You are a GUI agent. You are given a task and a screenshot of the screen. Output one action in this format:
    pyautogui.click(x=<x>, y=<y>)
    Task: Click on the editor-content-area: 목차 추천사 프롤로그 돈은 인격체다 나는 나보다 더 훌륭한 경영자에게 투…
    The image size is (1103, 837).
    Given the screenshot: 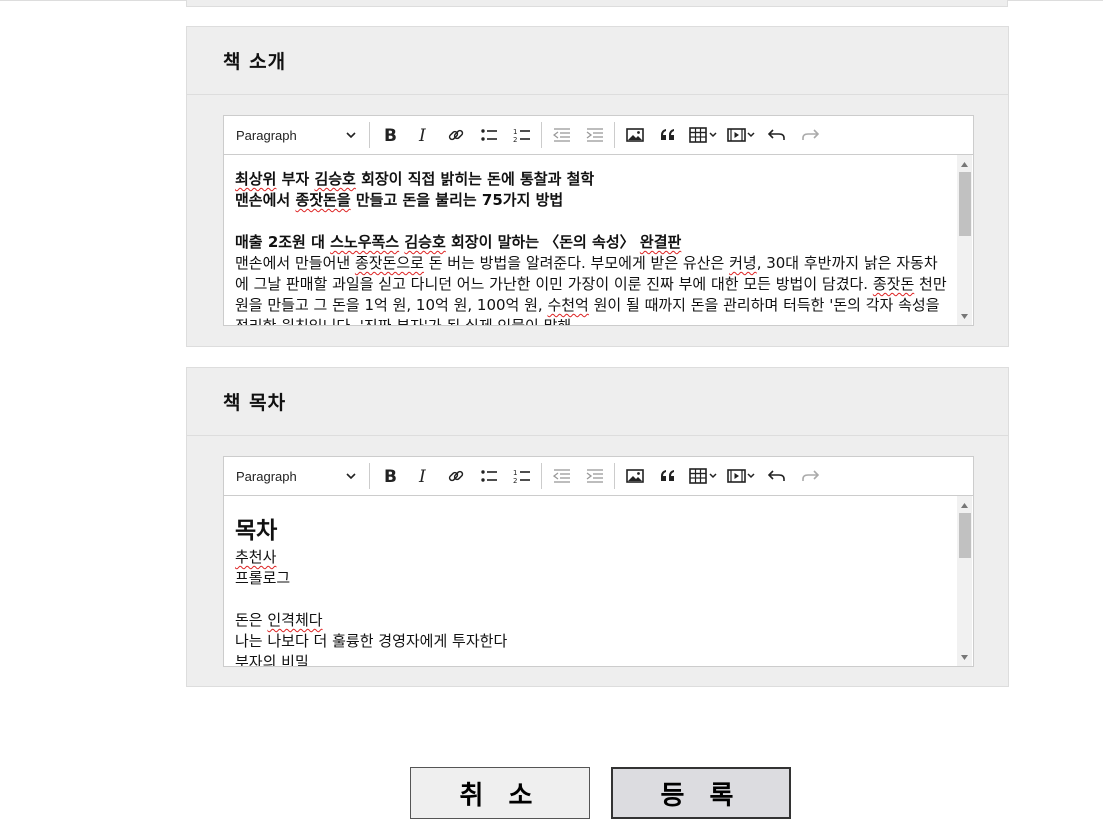 What is the action you would take?
    pyautogui.click(x=598, y=581)
    